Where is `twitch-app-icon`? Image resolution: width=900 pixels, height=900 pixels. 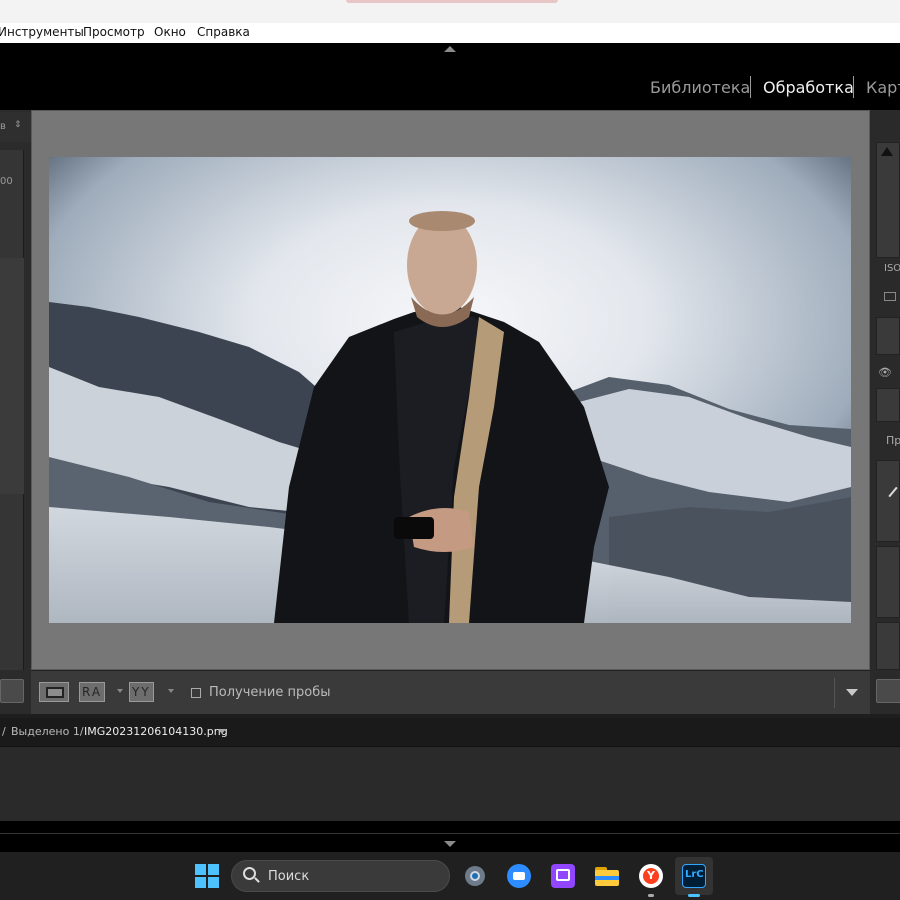
twitch-app-icon is located at coordinates (563, 876).